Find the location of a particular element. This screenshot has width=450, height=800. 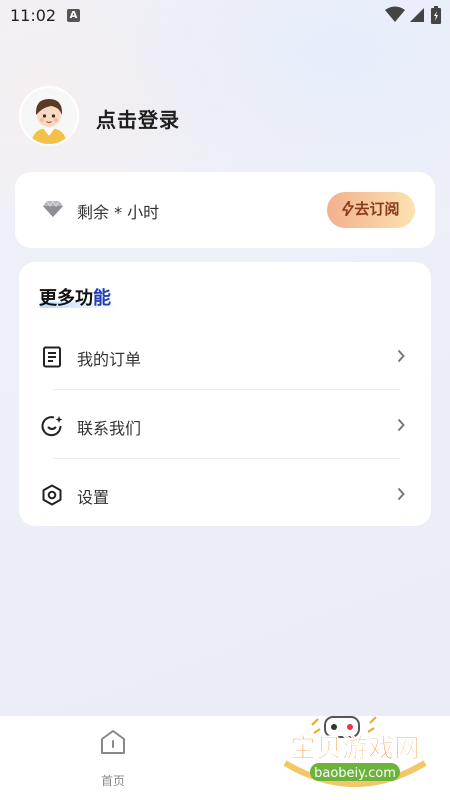

watermark-brand: 宝贝游戏网 is located at coordinates (355, 748).